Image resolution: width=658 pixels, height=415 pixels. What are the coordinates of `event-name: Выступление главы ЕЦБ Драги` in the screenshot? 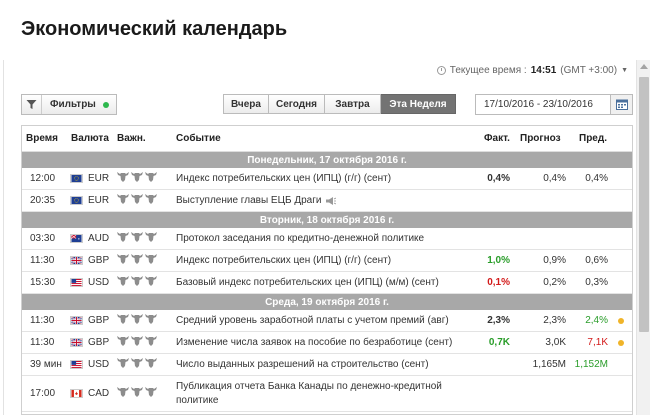 It's located at (256, 200).